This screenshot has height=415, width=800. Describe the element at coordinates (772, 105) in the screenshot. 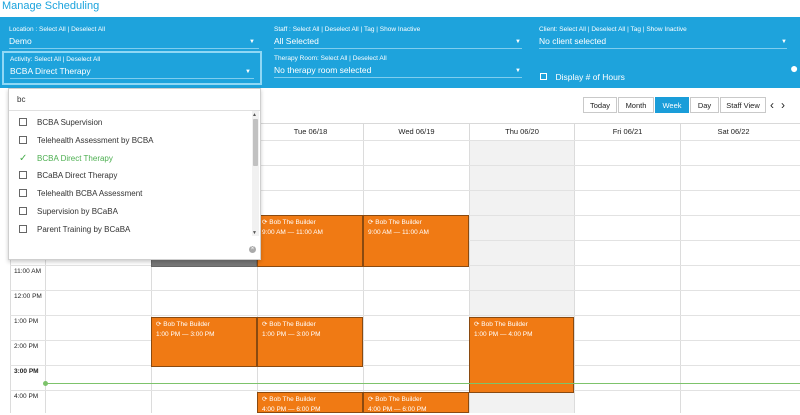

I see `chevron-left-icon: ‹` at that location.